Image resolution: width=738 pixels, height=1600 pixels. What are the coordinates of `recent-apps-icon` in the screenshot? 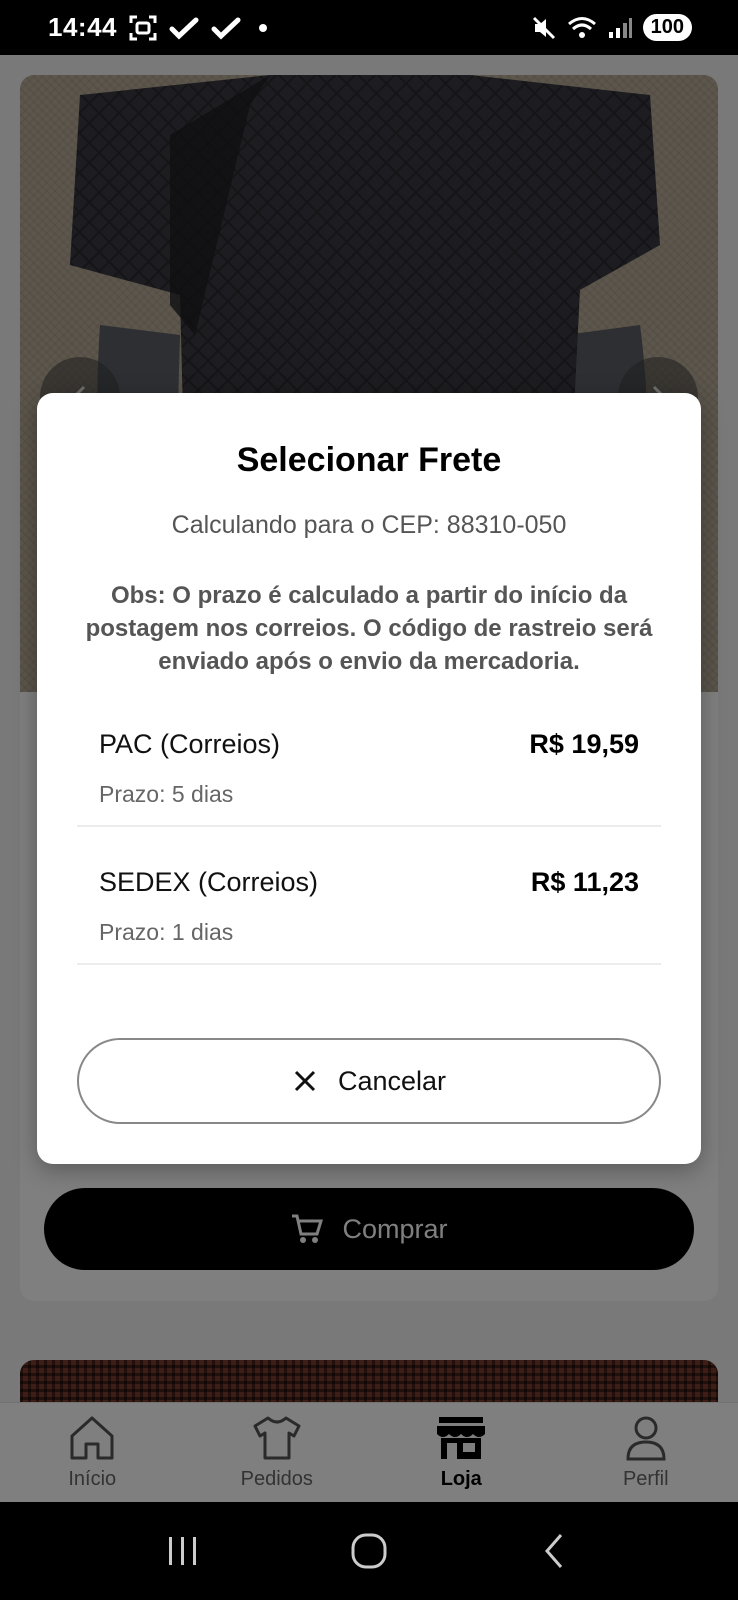 It's located at (183, 1551).